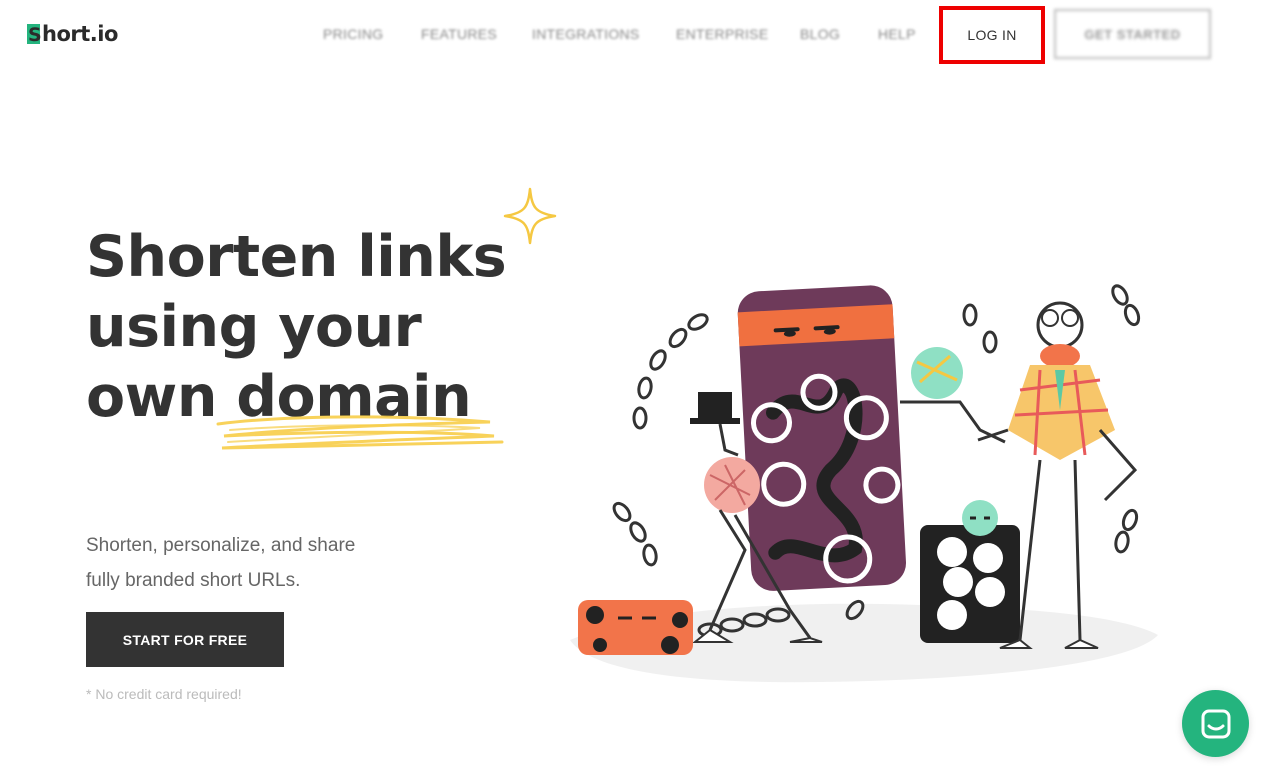 This screenshot has height=767, width=1265. I want to click on logo-text: hort.io, so click(80, 34).